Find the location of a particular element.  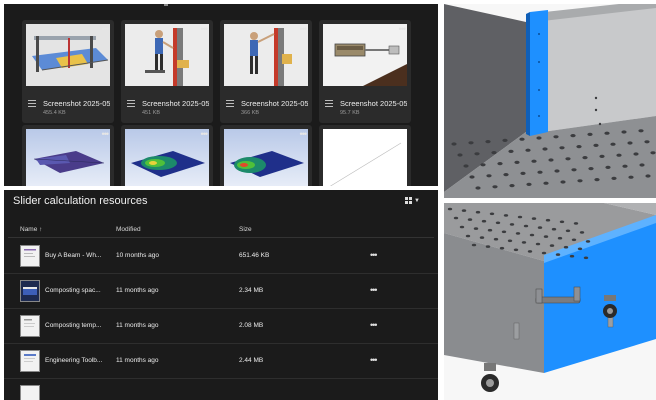

grid-view-icon is located at coordinates (409, 200).